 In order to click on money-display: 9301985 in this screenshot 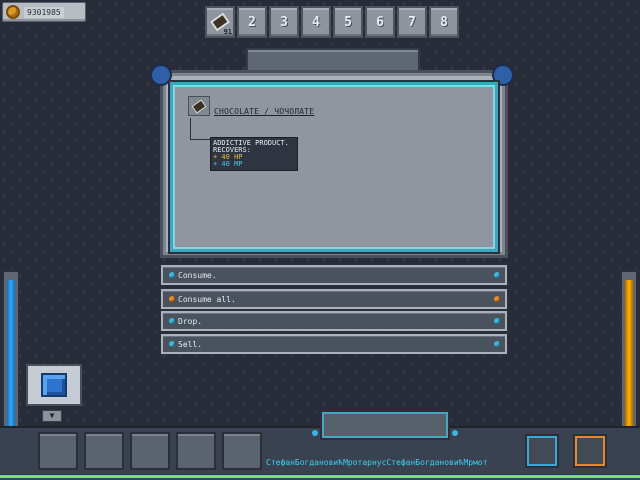, I will do `click(44, 12)`.